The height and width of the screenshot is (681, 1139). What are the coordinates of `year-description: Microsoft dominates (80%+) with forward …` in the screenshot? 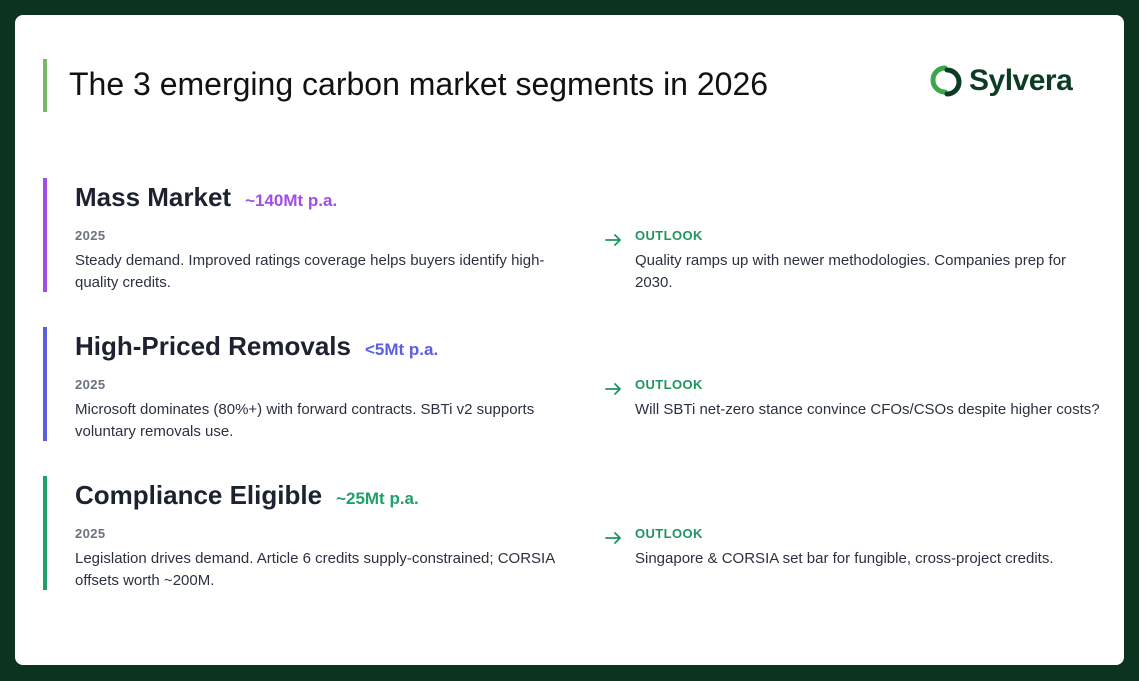 It's located at (305, 420).